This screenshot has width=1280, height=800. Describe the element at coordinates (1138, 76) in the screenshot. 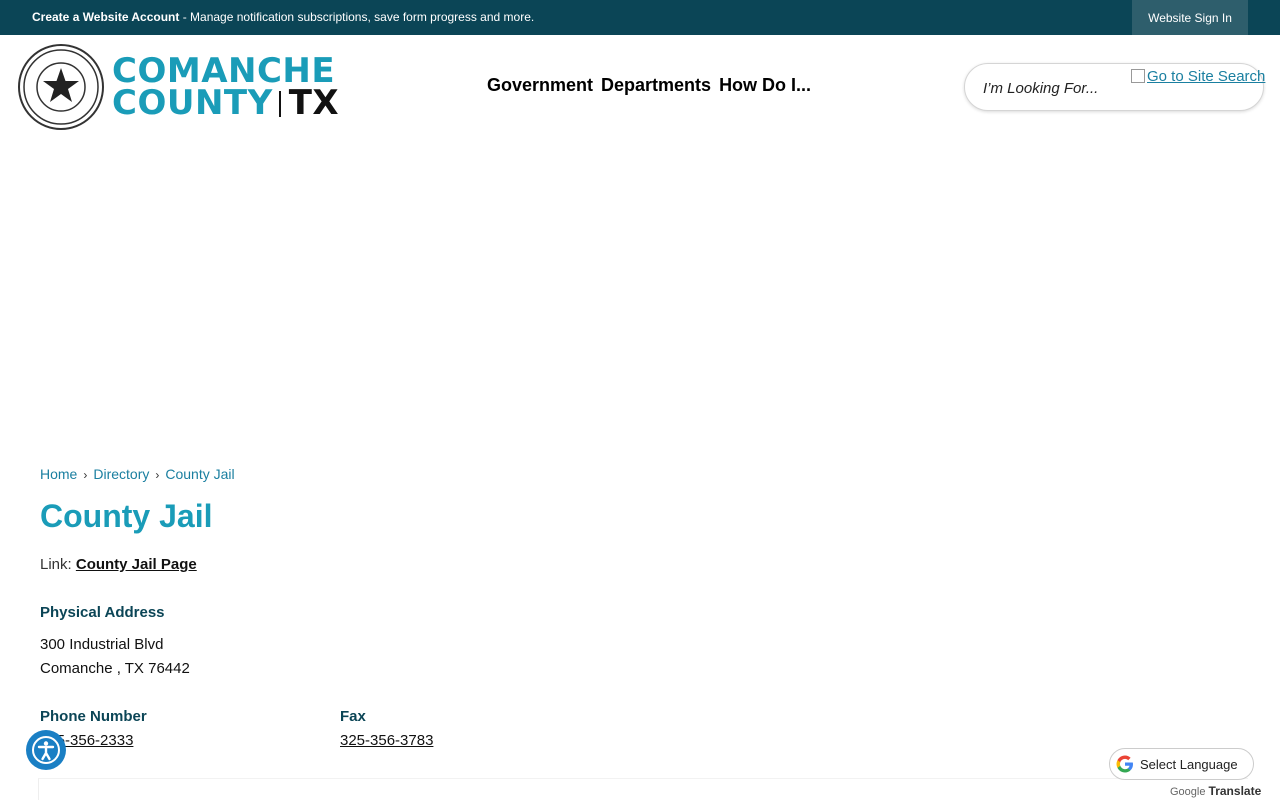

I see `broken-image-icon` at that location.